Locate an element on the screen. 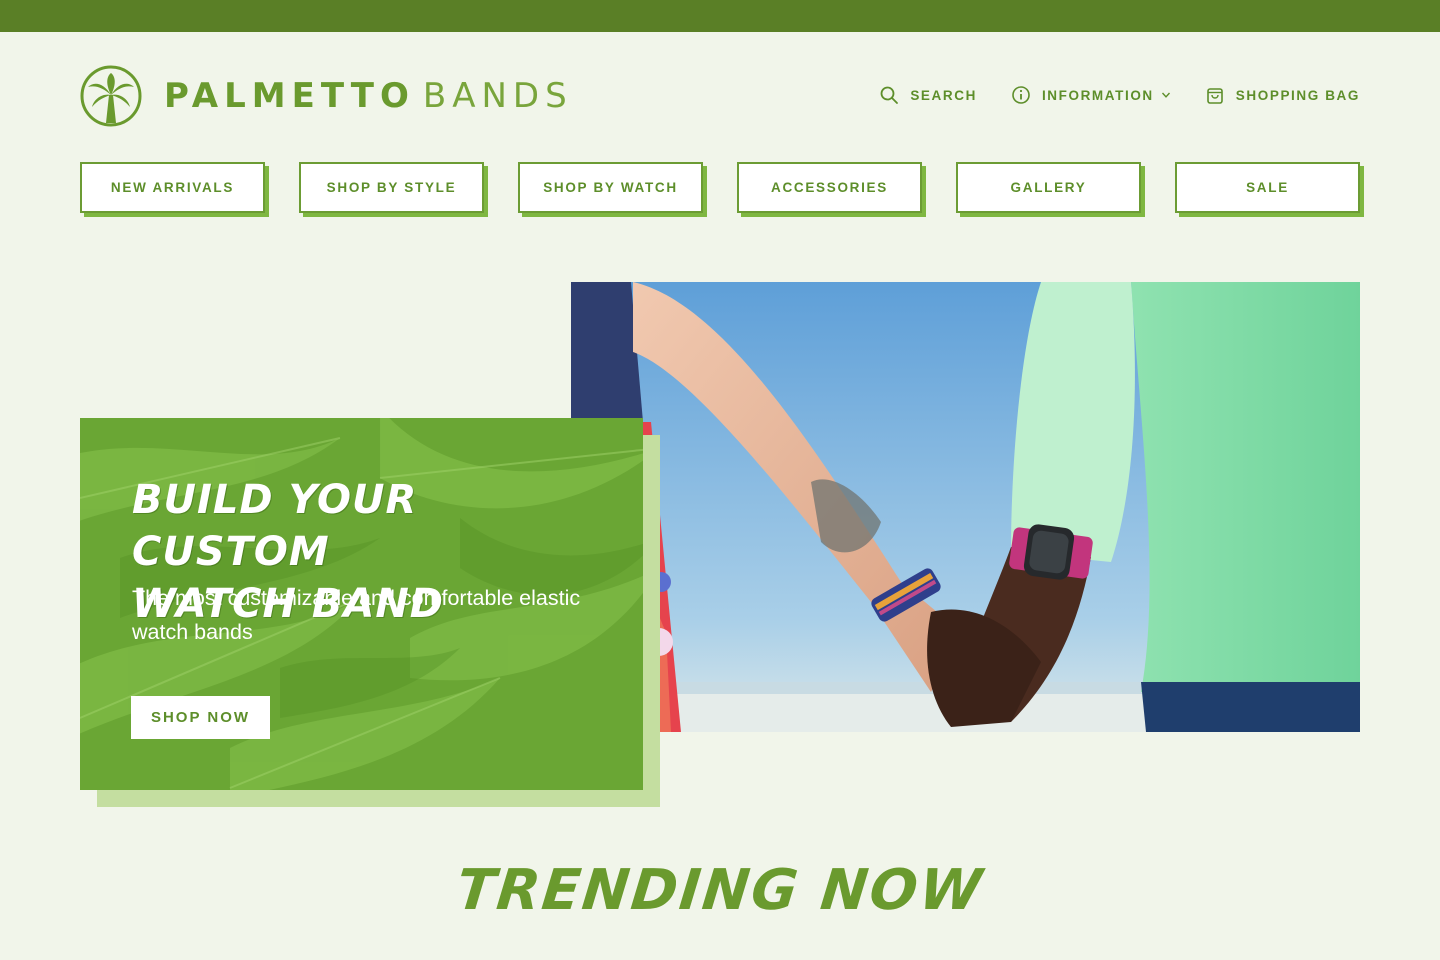 This screenshot has height=960, width=1440. trending-now-heading: TRENDING NOW is located at coordinates (720, 890).